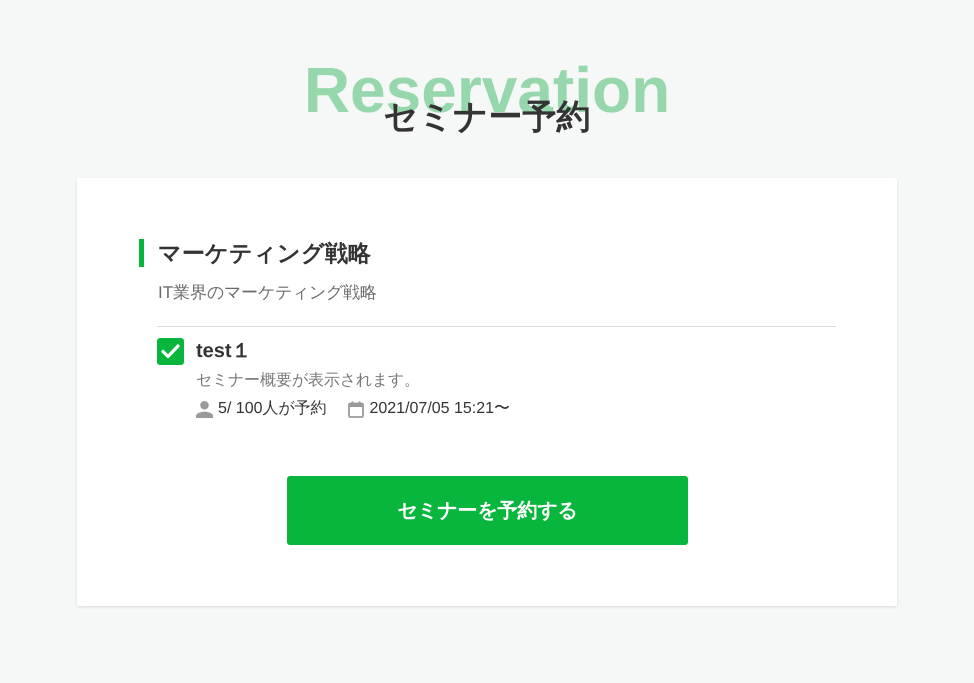  I want to click on category-description: IT業界のマーケティング戦略, so click(268, 293).